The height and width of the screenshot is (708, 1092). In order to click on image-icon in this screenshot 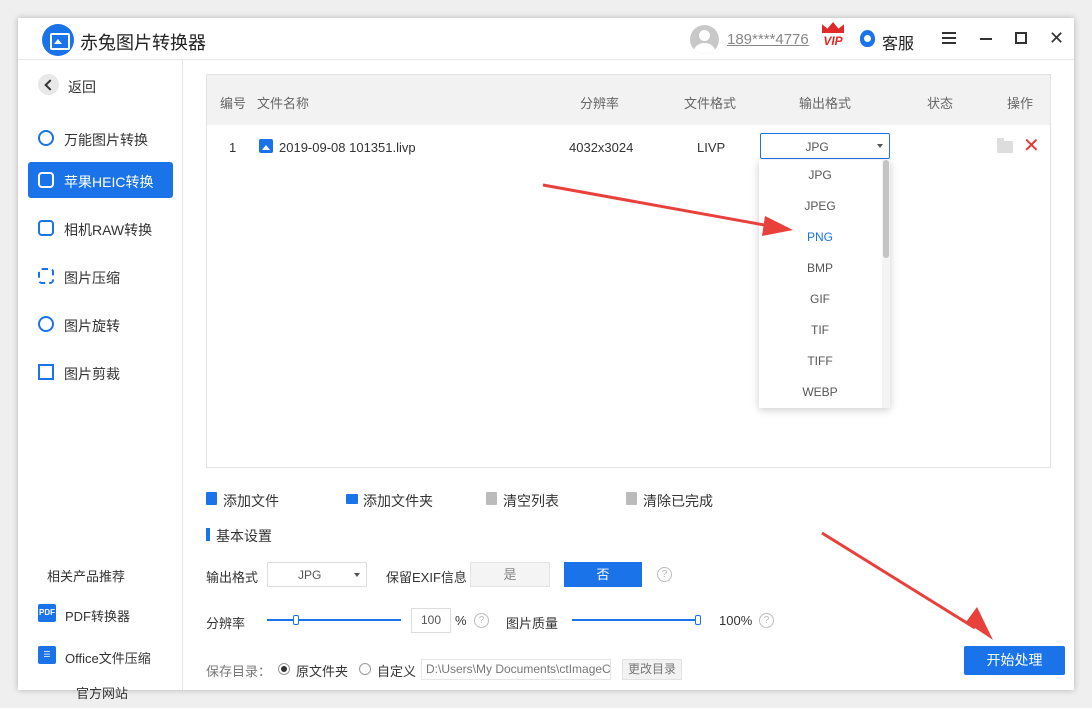, I will do `click(46, 180)`.